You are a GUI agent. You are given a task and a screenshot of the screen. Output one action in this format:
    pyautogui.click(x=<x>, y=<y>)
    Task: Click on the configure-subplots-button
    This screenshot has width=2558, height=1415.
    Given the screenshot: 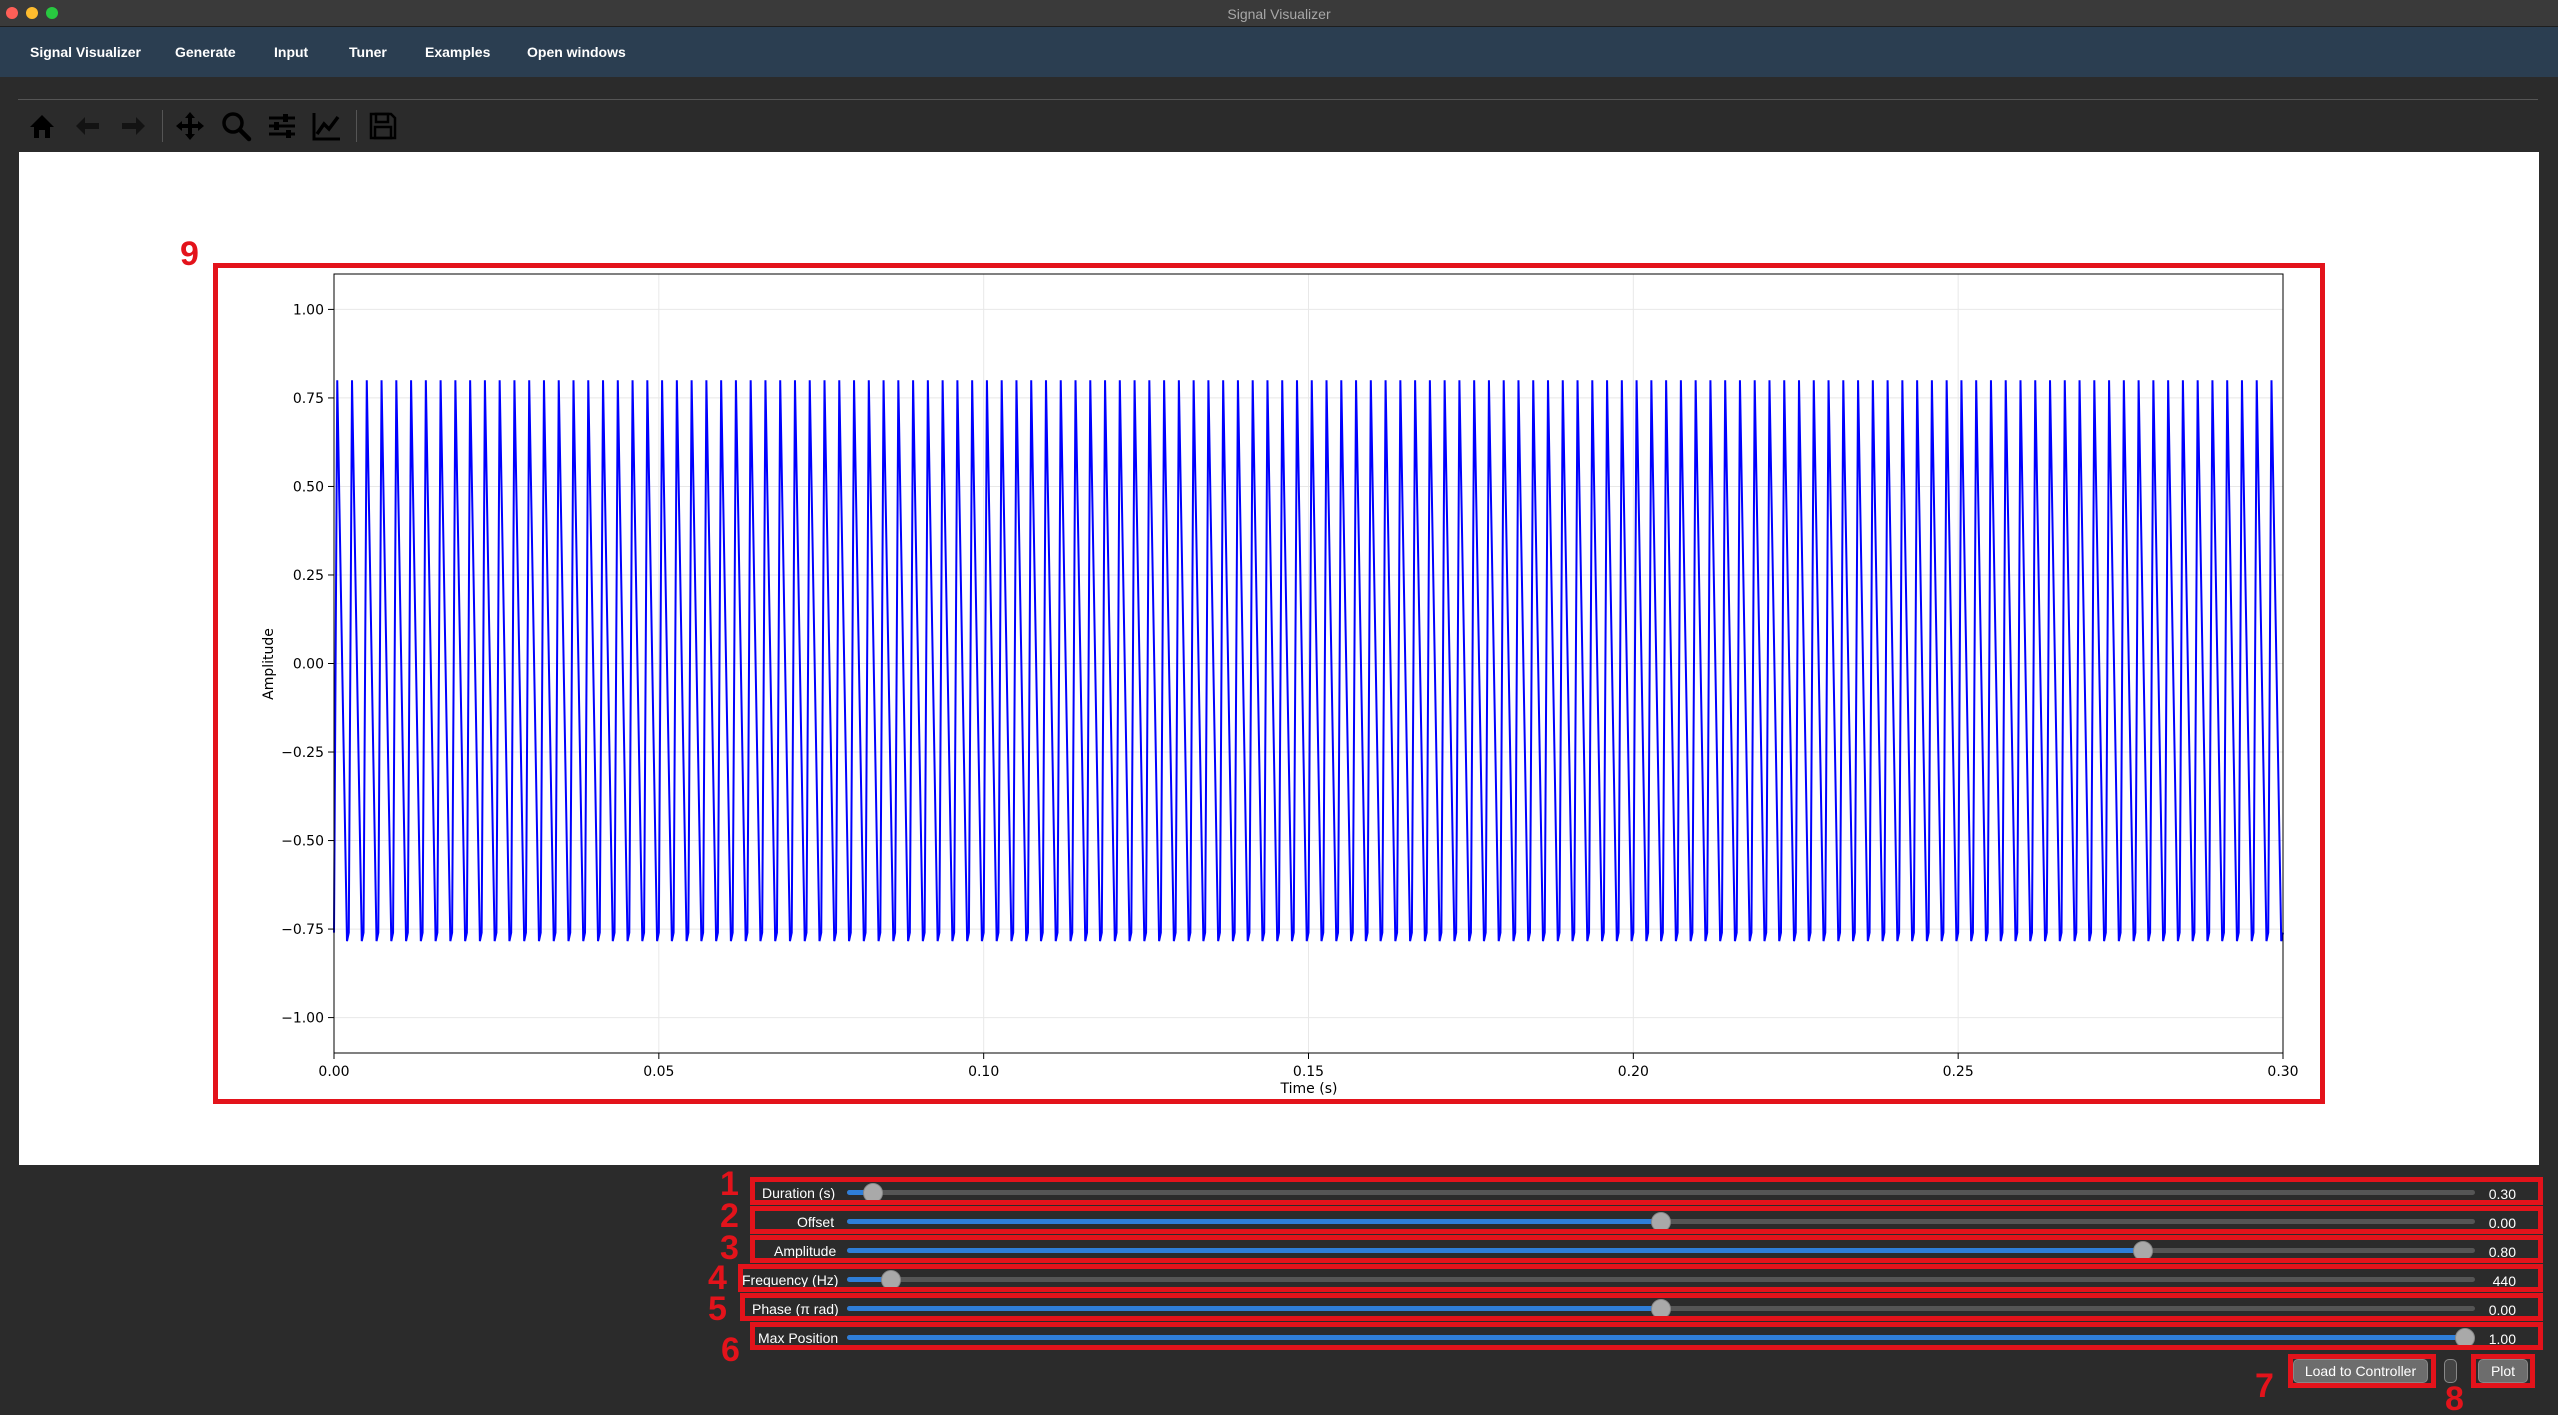 What is the action you would take?
    pyautogui.click(x=282, y=126)
    